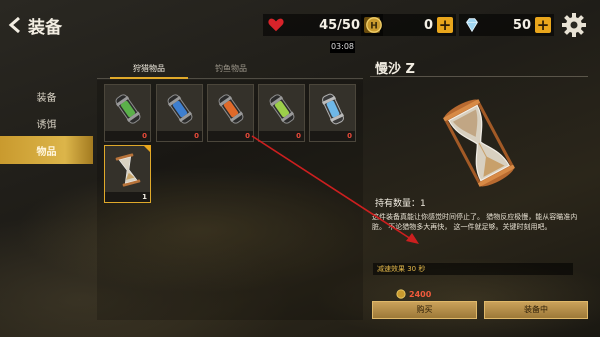 The height and width of the screenshot is (337, 600). What do you see at coordinates (506, 25) in the screenshot?
I see `gems-counter: 50 +` at bounding box center [506, 25].